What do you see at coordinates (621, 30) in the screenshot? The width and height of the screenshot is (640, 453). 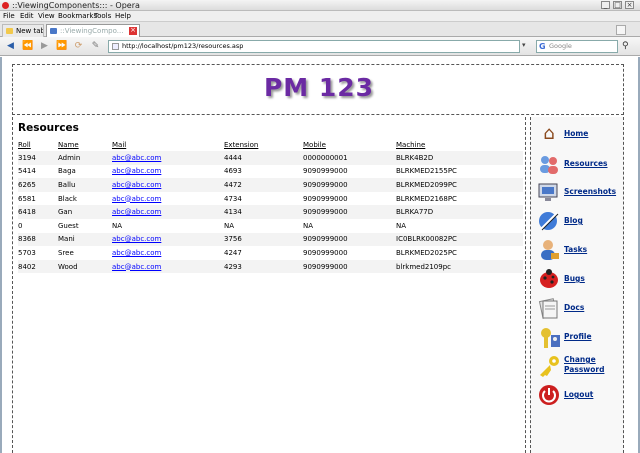 I see `tab-menu-icon` at bounding box center [621, 30].